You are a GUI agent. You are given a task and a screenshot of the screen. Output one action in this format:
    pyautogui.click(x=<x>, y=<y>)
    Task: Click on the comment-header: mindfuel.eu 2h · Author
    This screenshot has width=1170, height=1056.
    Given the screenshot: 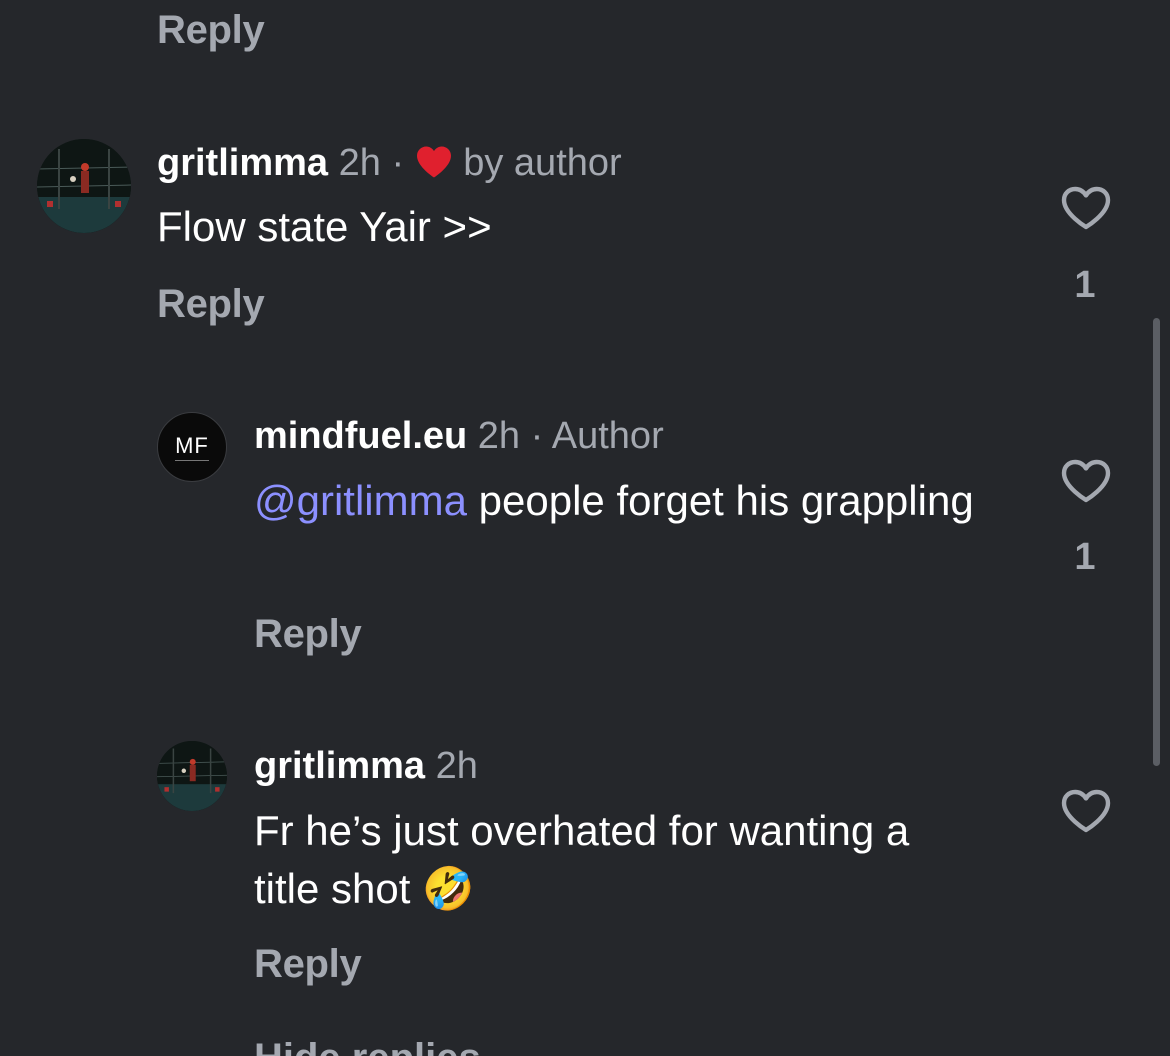 What is the action you would take?
    pyautogui.click(x=459, y=436)
    